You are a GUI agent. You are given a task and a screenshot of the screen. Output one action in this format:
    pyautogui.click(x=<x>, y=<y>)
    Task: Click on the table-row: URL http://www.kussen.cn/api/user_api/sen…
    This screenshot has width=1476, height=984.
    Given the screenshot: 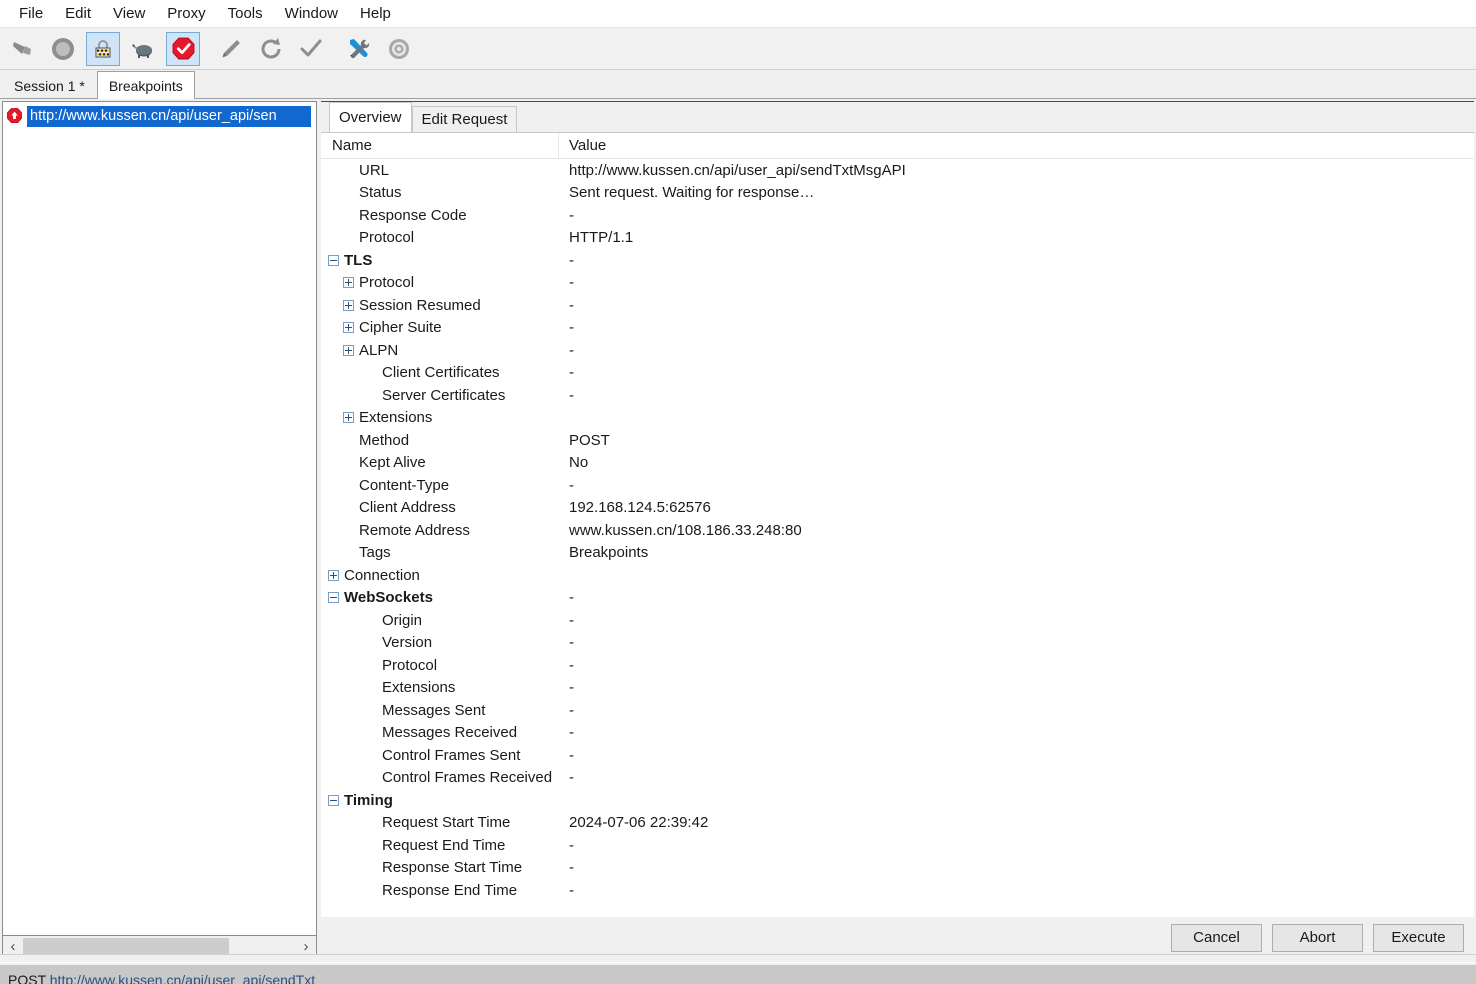 What is the action you would take?
    pyautogui.click(x=897, y=170)
    